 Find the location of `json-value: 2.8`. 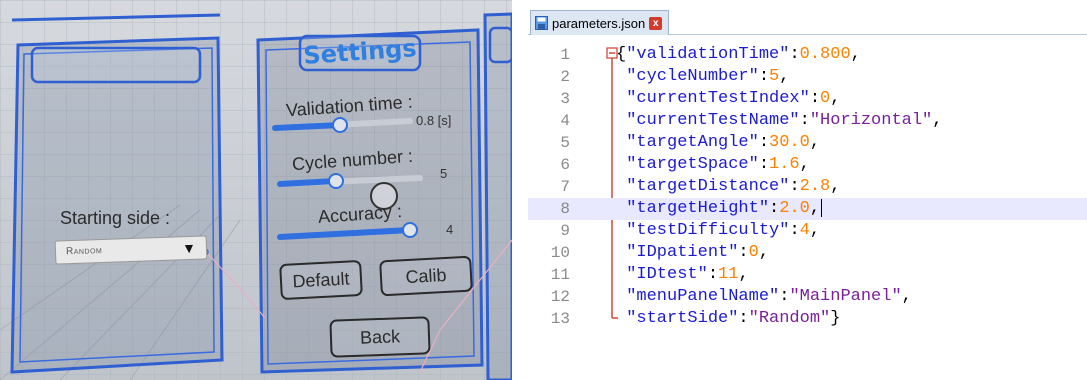

json-value: 2.8 is located at coordinates (815, 186).